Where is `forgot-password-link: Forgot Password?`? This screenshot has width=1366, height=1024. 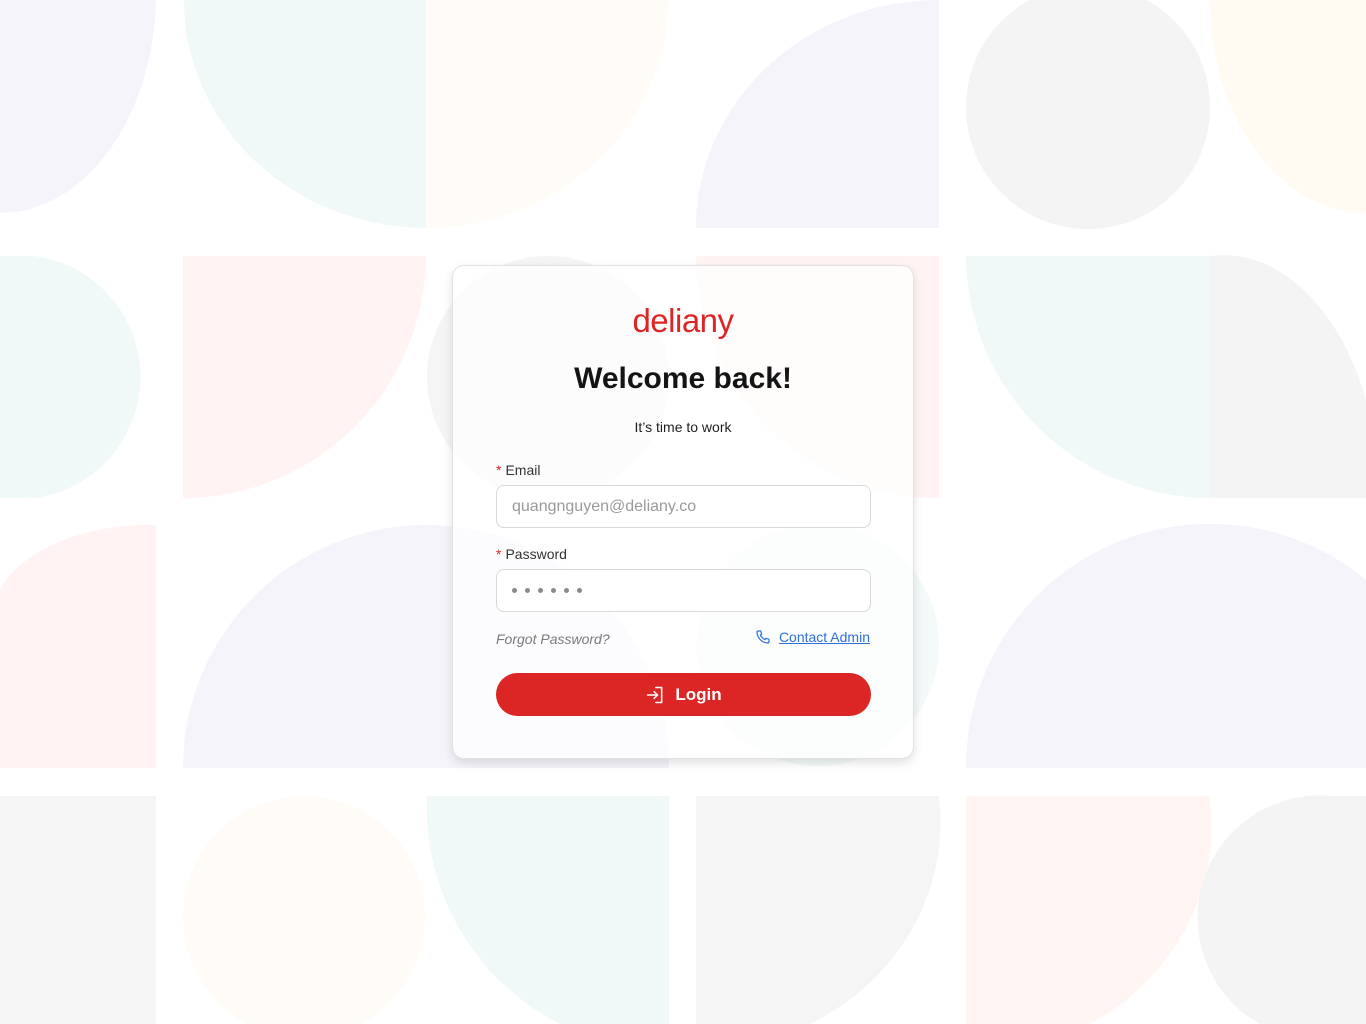 forgot-password-link: Forgot Password? is located at coordinates (553, 639).